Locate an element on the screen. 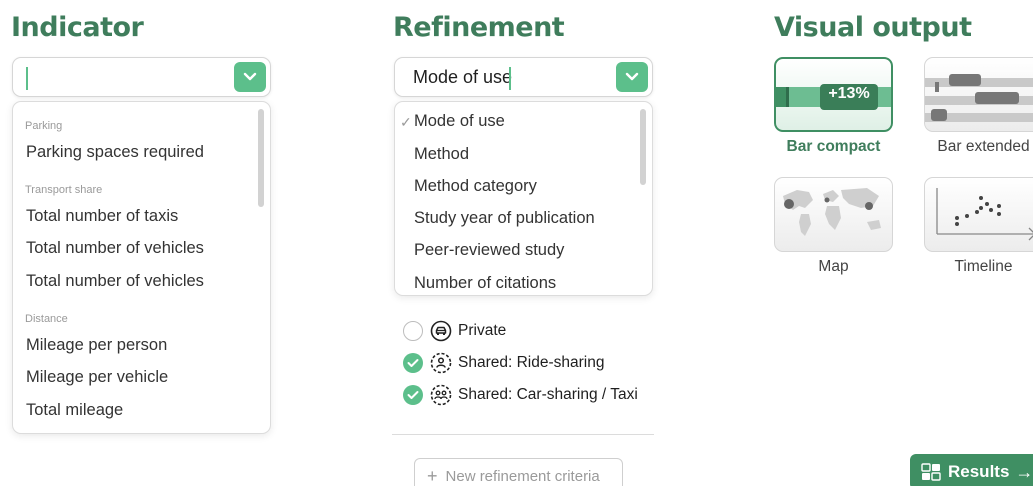 The width and height of the screenshot is (1033, 486). car-icon is located at coordinates (441, 331).